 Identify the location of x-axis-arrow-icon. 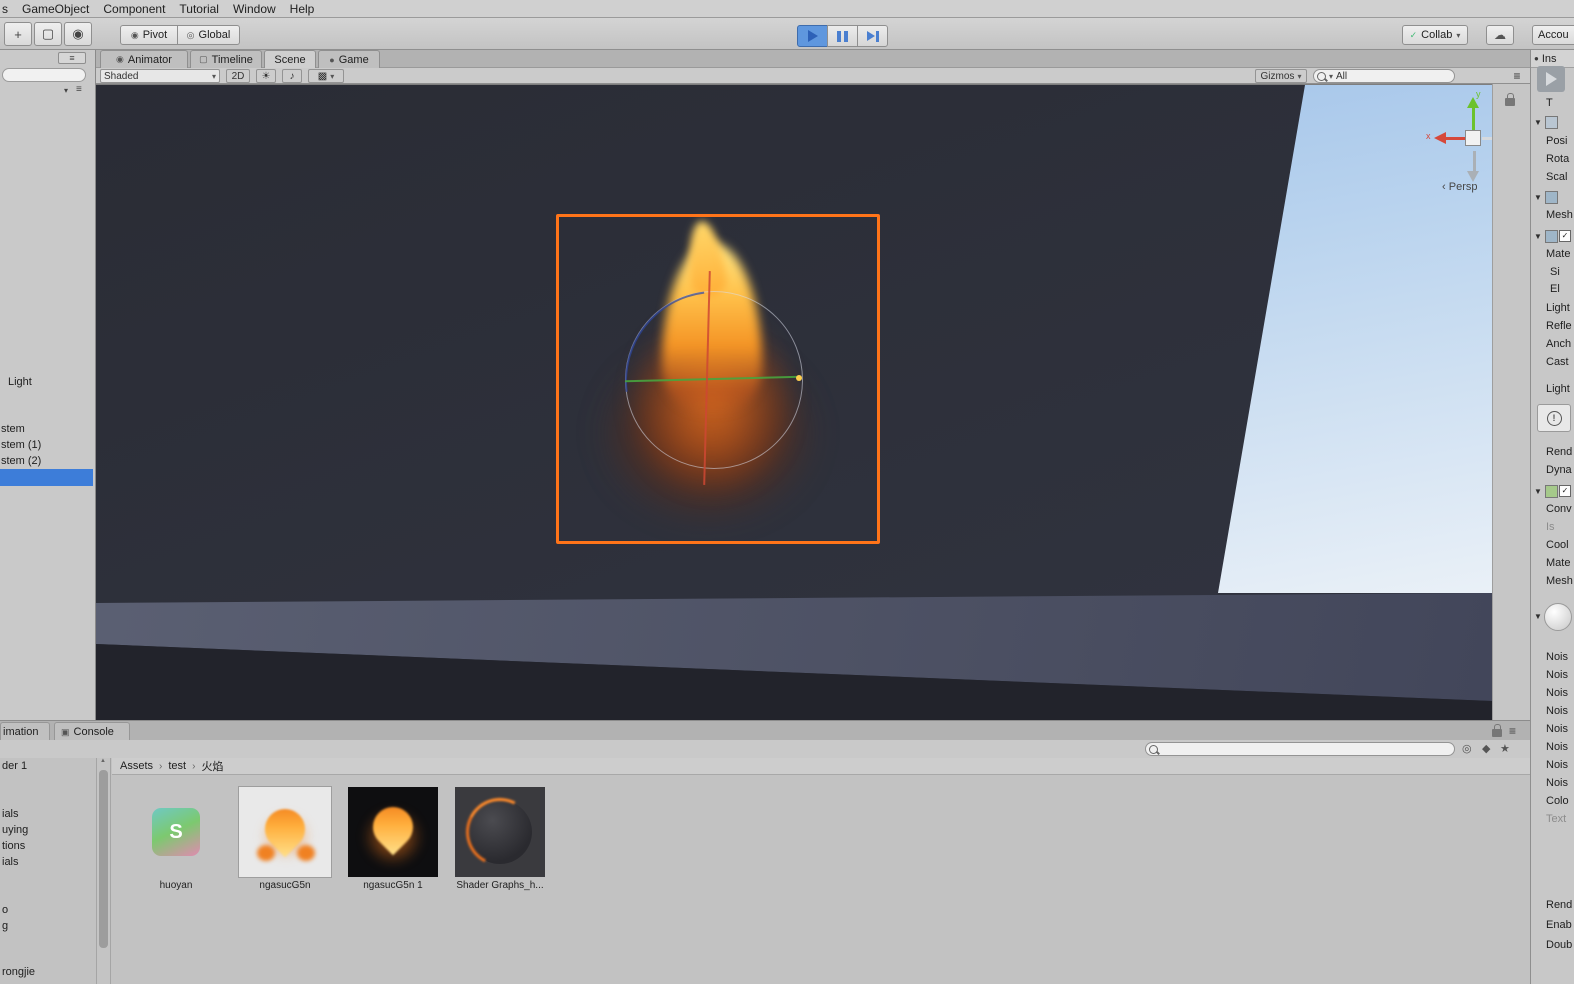
(1440, 138).